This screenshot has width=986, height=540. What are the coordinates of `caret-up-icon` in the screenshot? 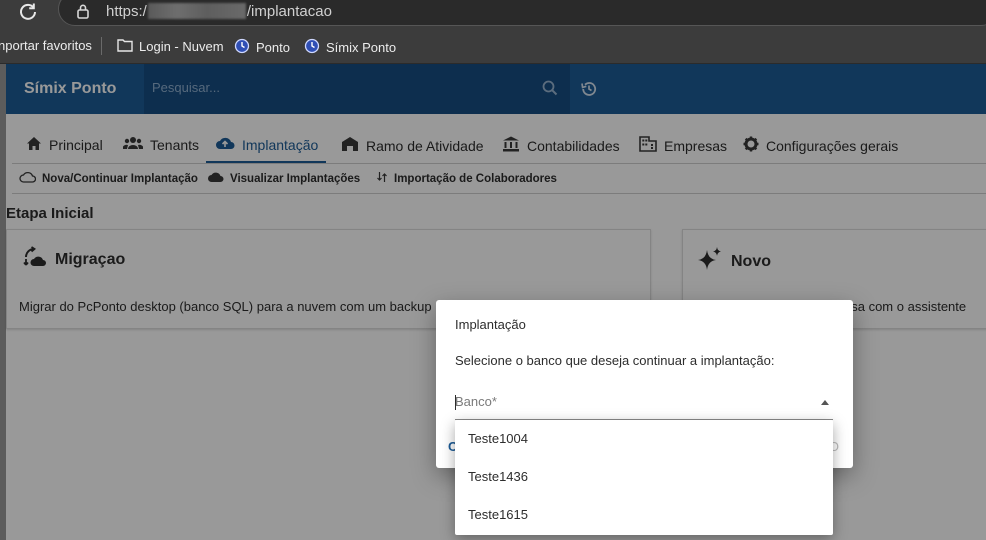 It's located at (825, 402).